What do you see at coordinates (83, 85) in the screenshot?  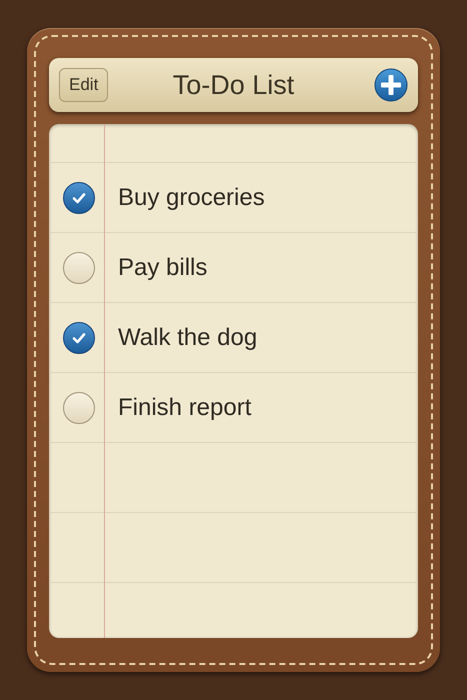 I see `edit-button: Edit` at bounding box center [83, 85].